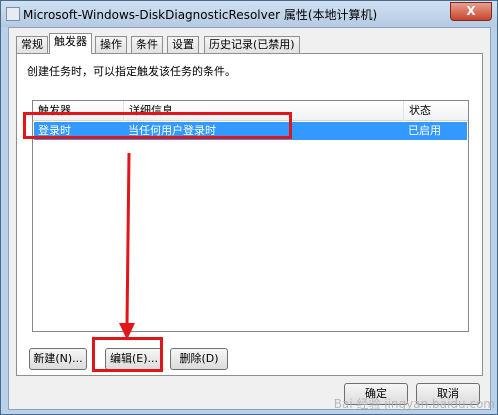  I want to click on close-button: X, so click(471, 11).